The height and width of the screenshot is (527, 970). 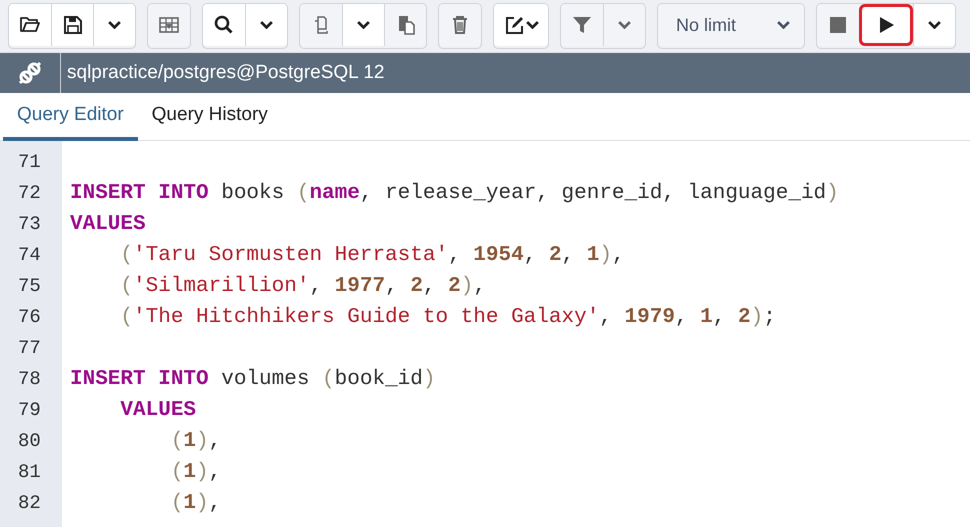 I want to click on line-number: 76, so click(x=29, y=317).